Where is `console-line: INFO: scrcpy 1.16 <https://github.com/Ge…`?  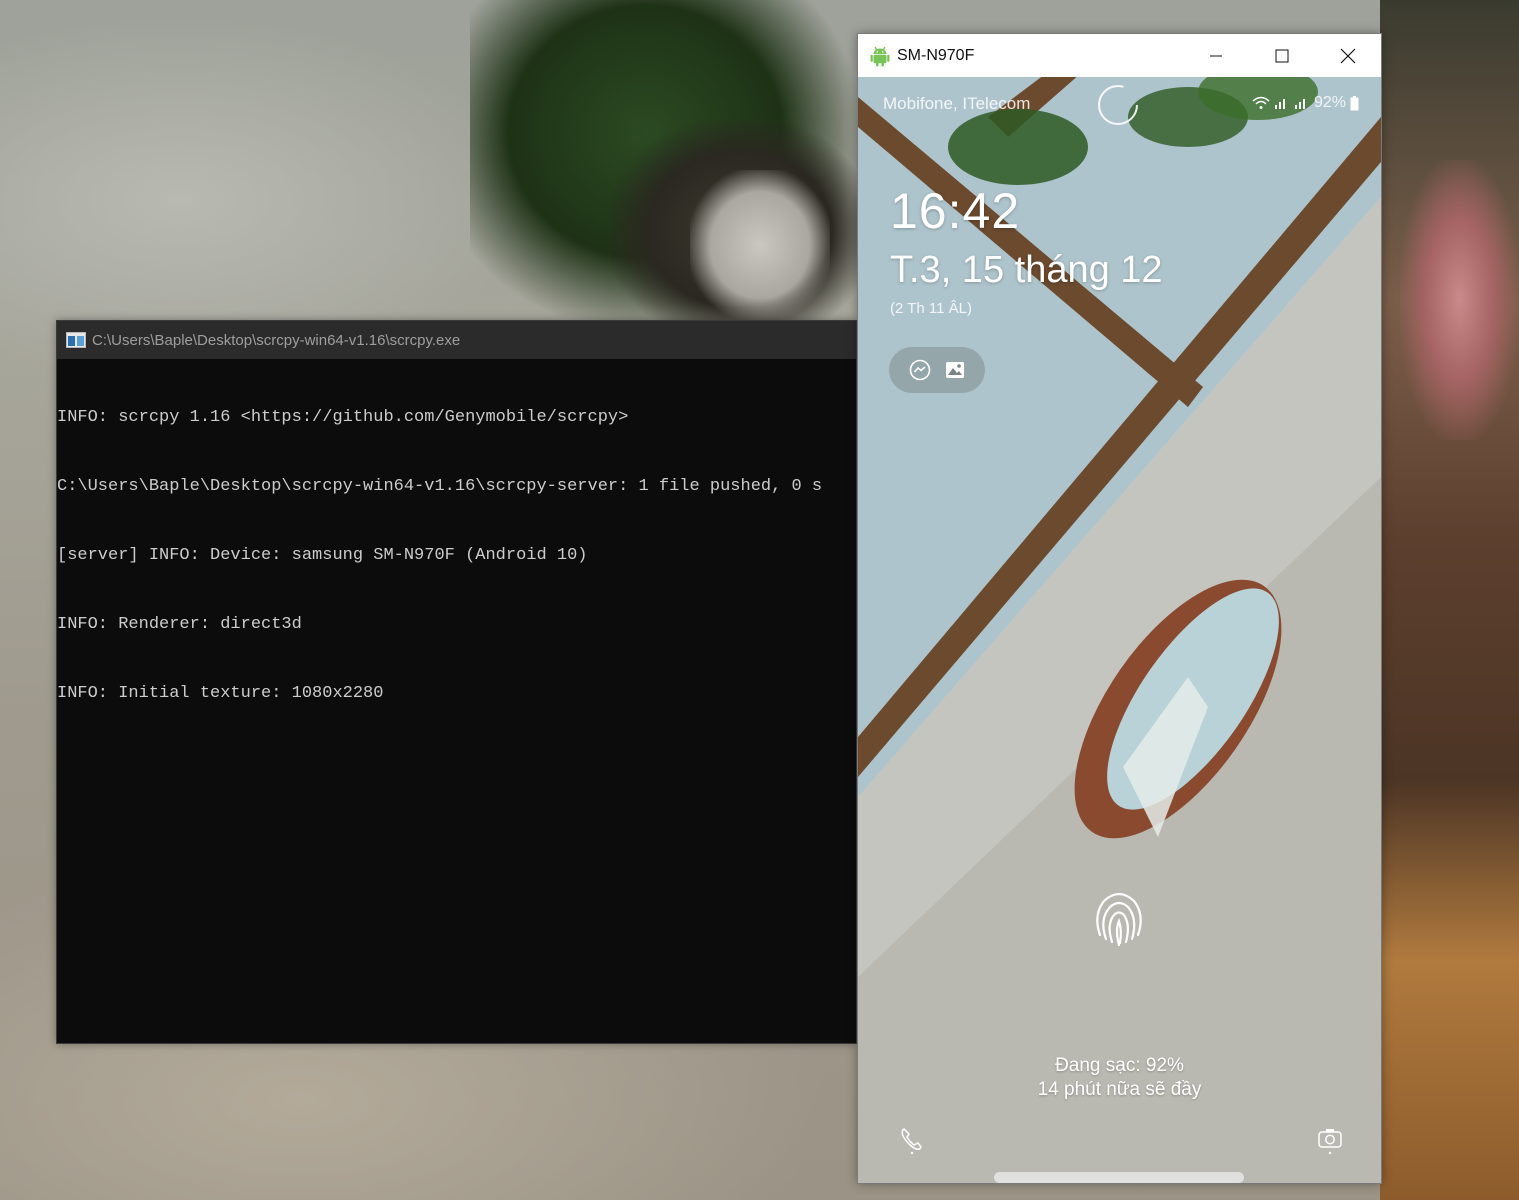
console-line: INFO: scrcpy 1.16 <https://github.com/Ge… is located at coordinates (343, 417).